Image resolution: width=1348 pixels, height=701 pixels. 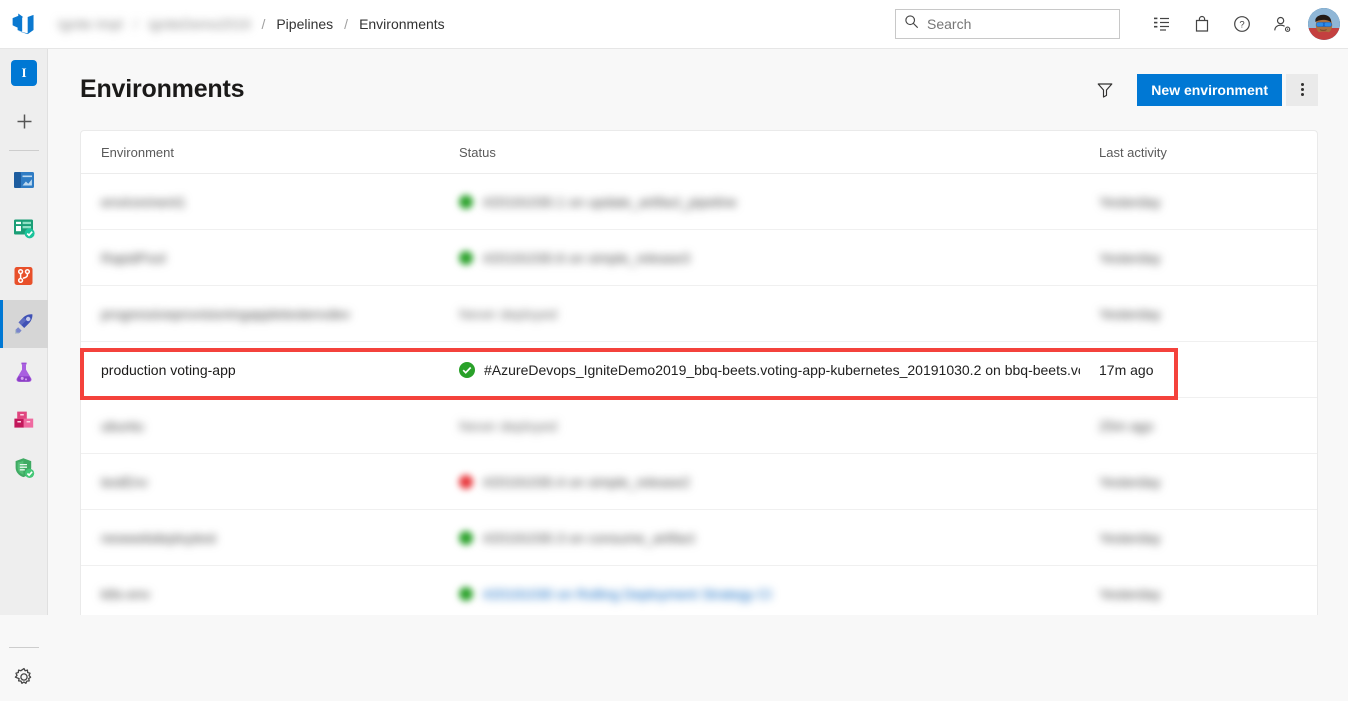 What do you see at coordinates (1202, 24) in the screenshot?
I see `marketplace-bag-icon` at bounding box center [1202, 24].